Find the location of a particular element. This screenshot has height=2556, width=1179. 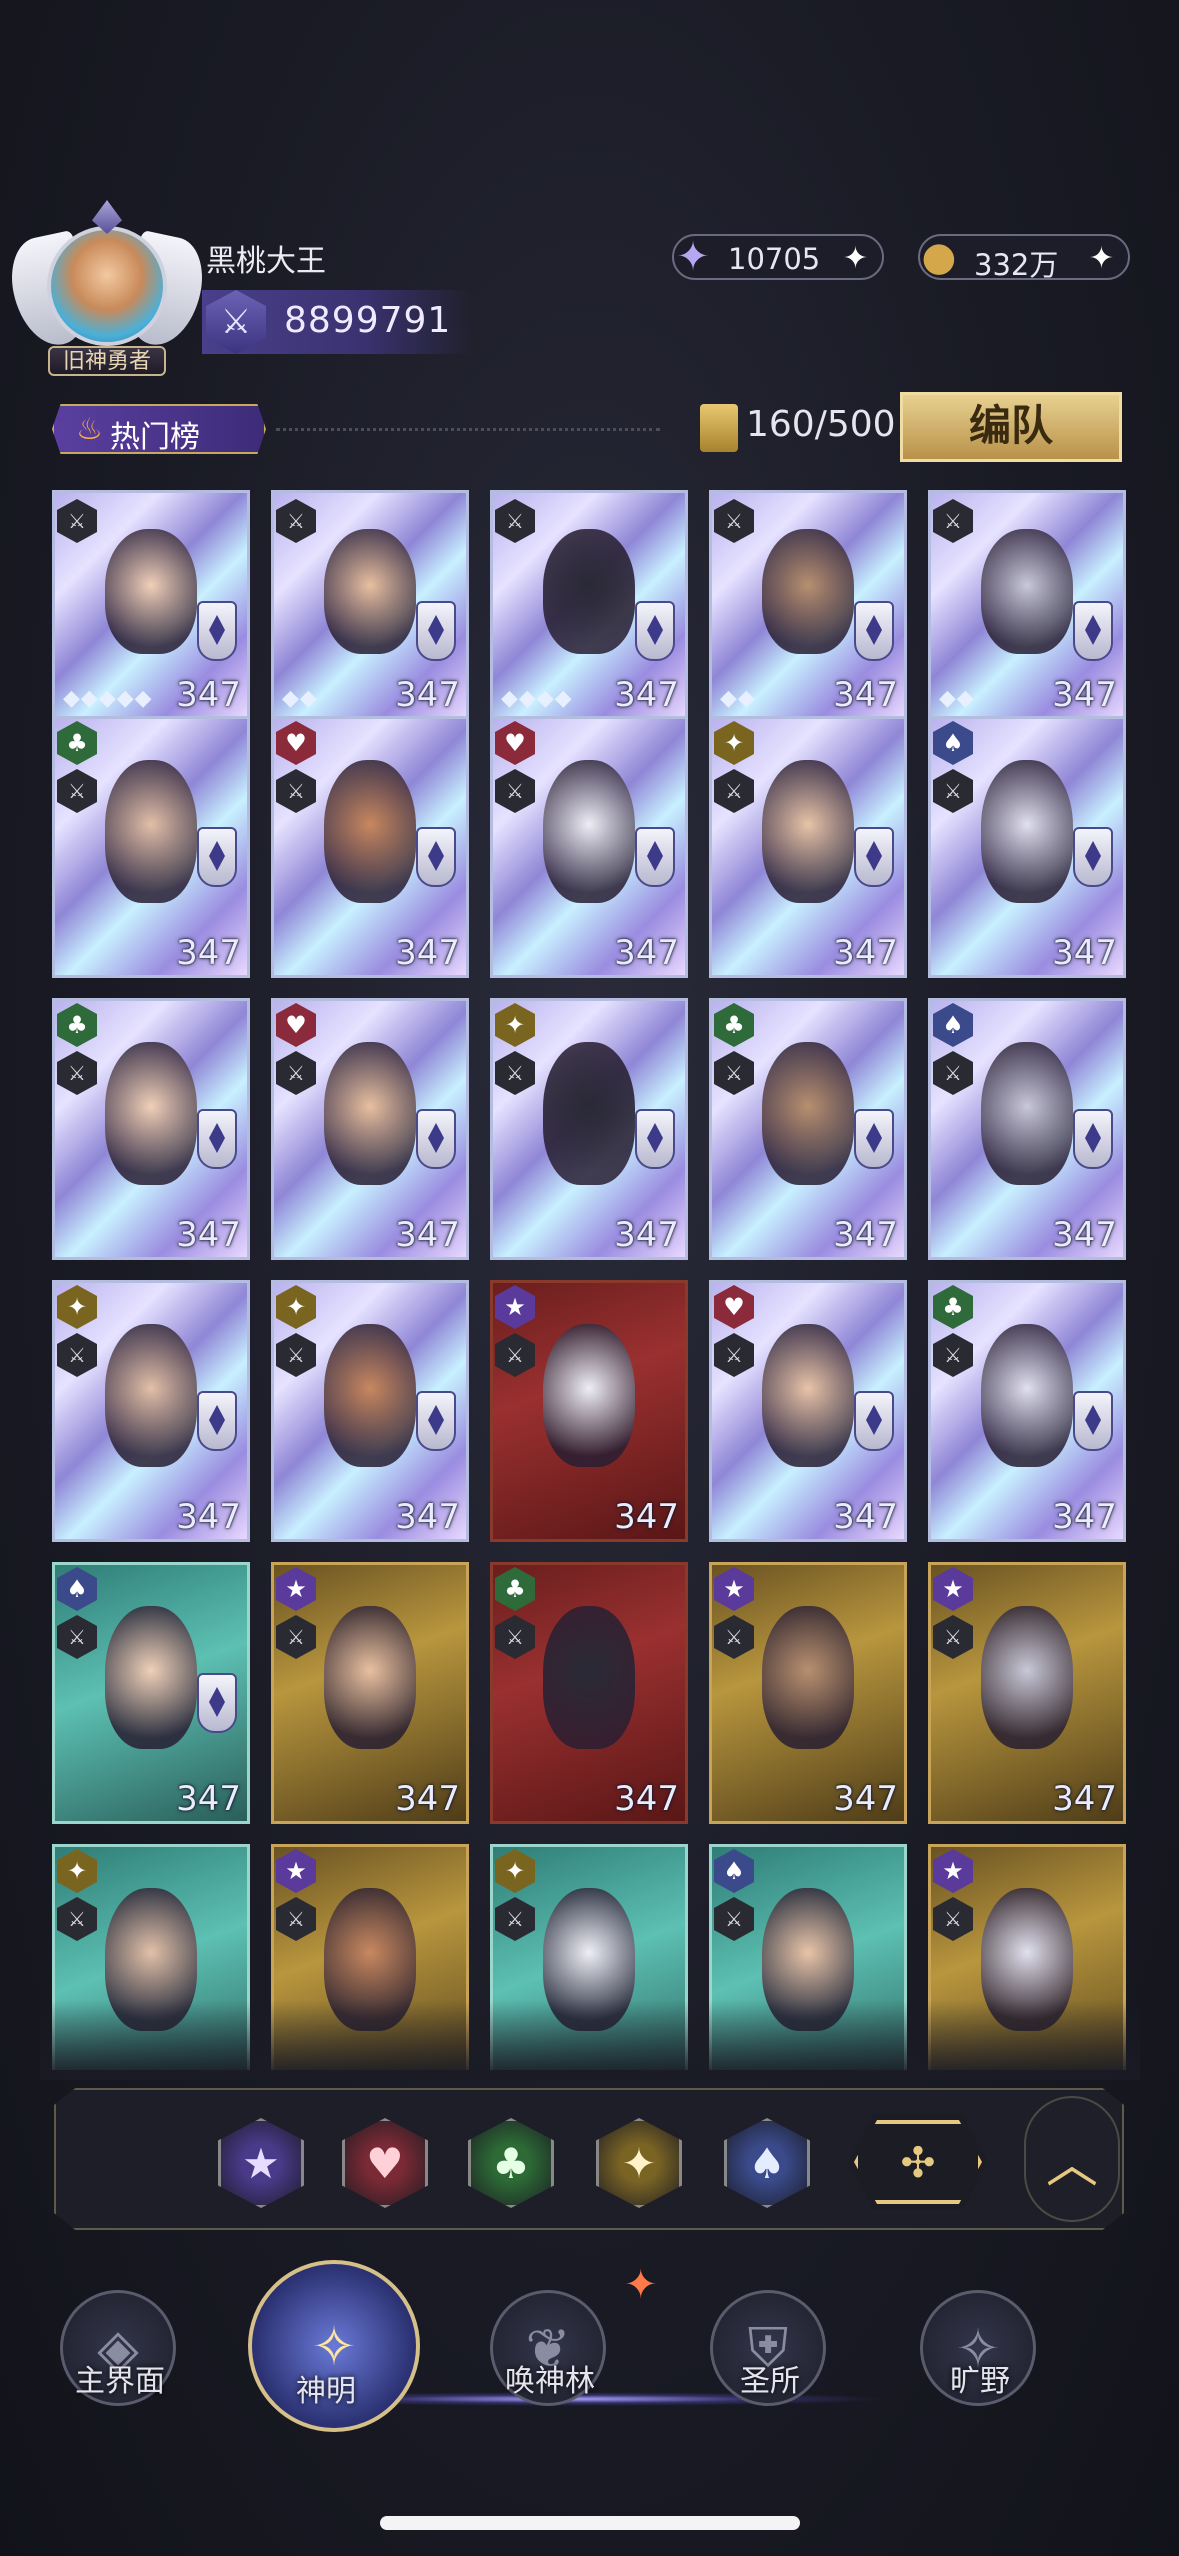

club-icon: ♣ is located at coordinates (511, 2163).